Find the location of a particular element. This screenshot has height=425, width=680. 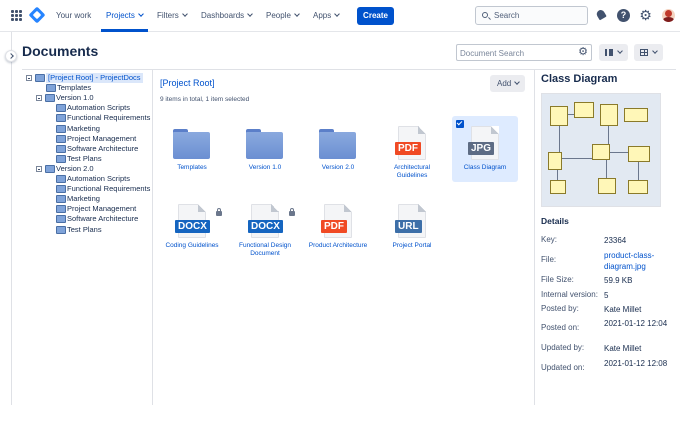

file-tile: PDF Architectural Guidelines is located at coordinates (412, 148).